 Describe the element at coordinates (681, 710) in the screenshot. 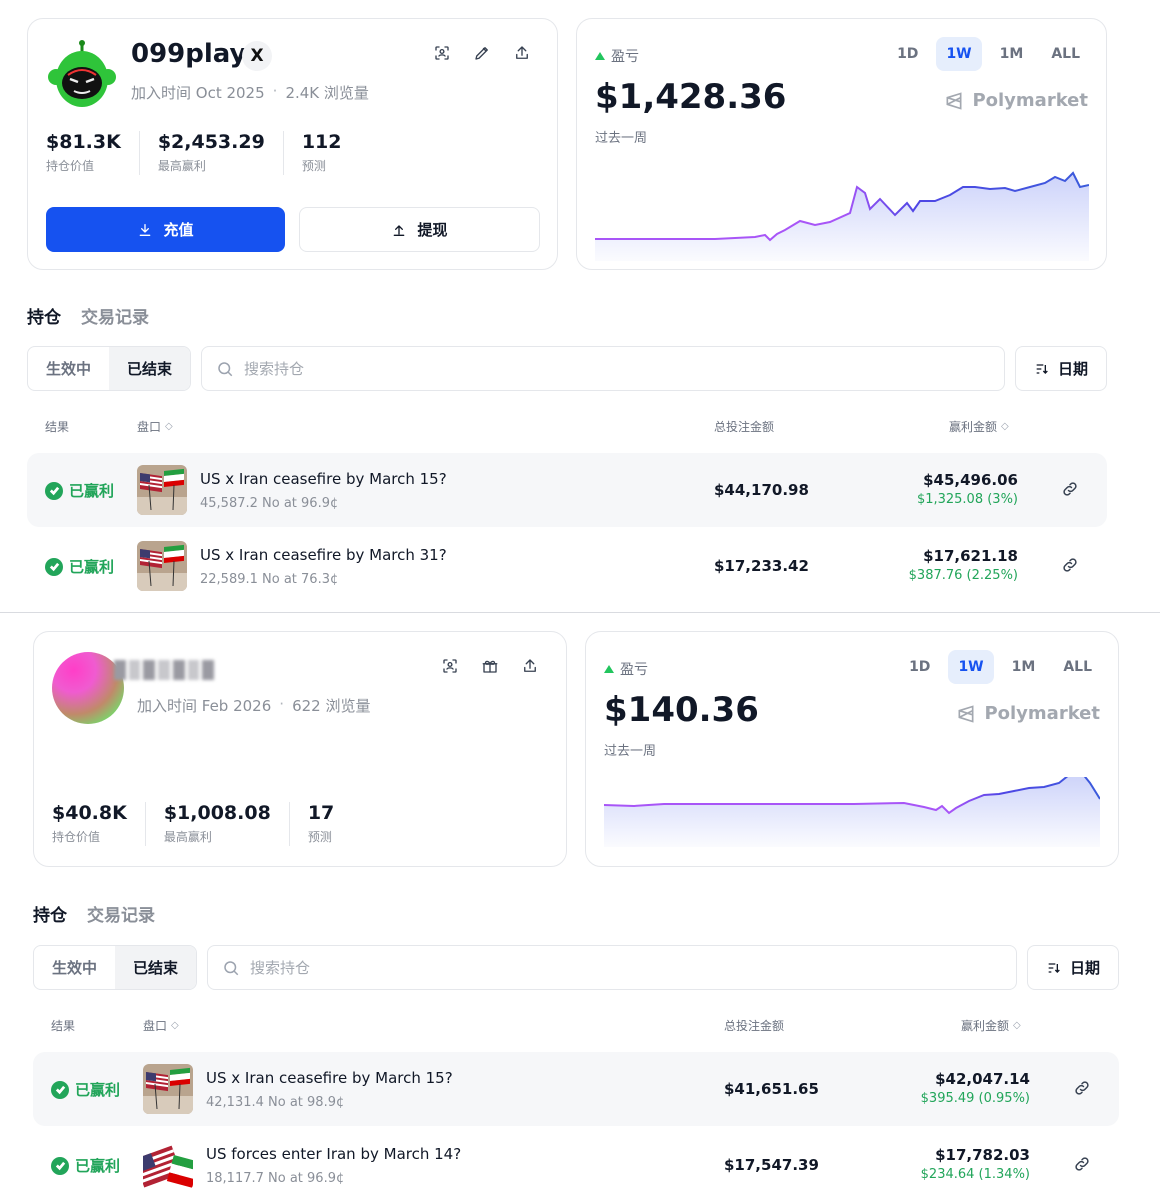

I see `pnl-value: $140.36` at that location.